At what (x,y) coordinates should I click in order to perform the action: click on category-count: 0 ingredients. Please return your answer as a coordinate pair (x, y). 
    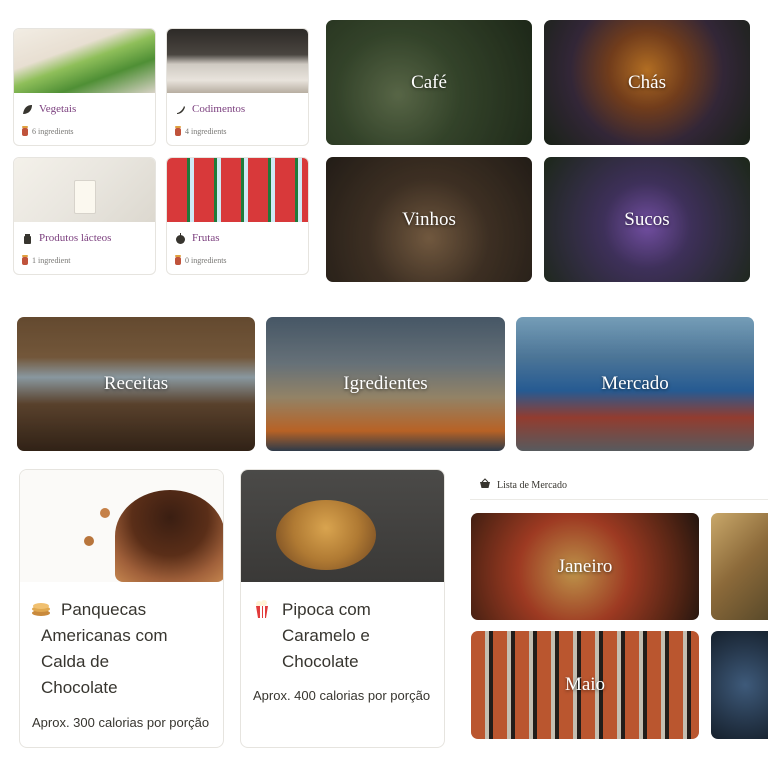
    Looking at the image, I should click on (206, 260).